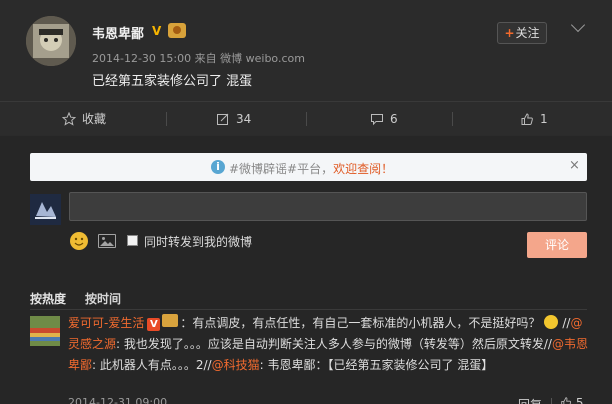 This screenshot has width=612, height=404. Describe the element at coordinates (308, 309) in the screenshot. I see `comment-divider` at that location.